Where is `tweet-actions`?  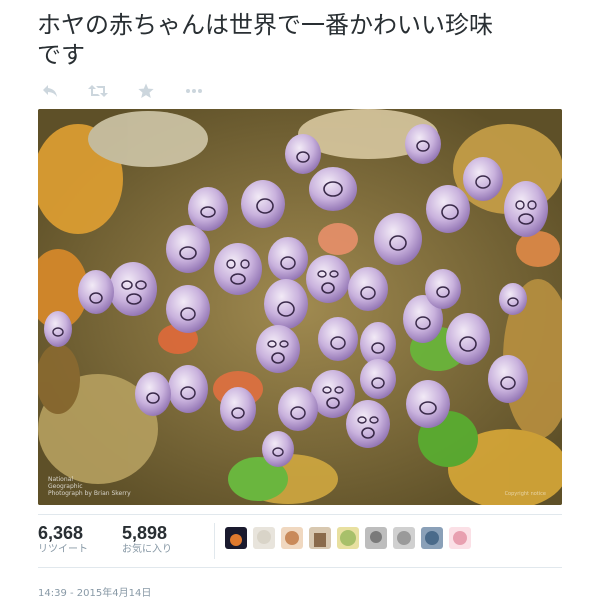 tweet-actions is located at coordinates (122, 91).